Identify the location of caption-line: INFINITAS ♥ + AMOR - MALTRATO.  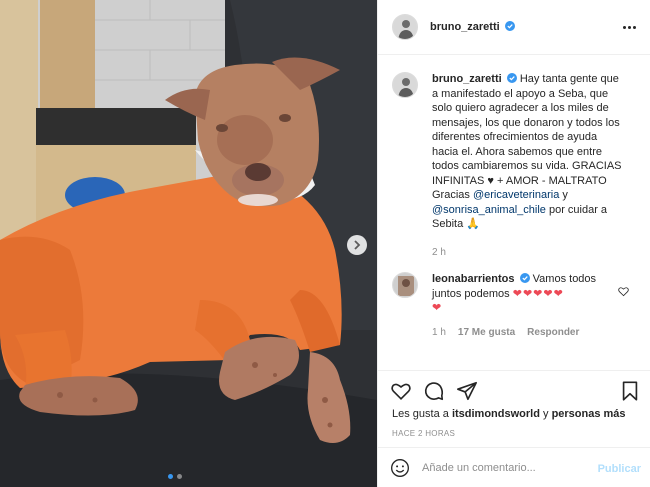
(519, 180).